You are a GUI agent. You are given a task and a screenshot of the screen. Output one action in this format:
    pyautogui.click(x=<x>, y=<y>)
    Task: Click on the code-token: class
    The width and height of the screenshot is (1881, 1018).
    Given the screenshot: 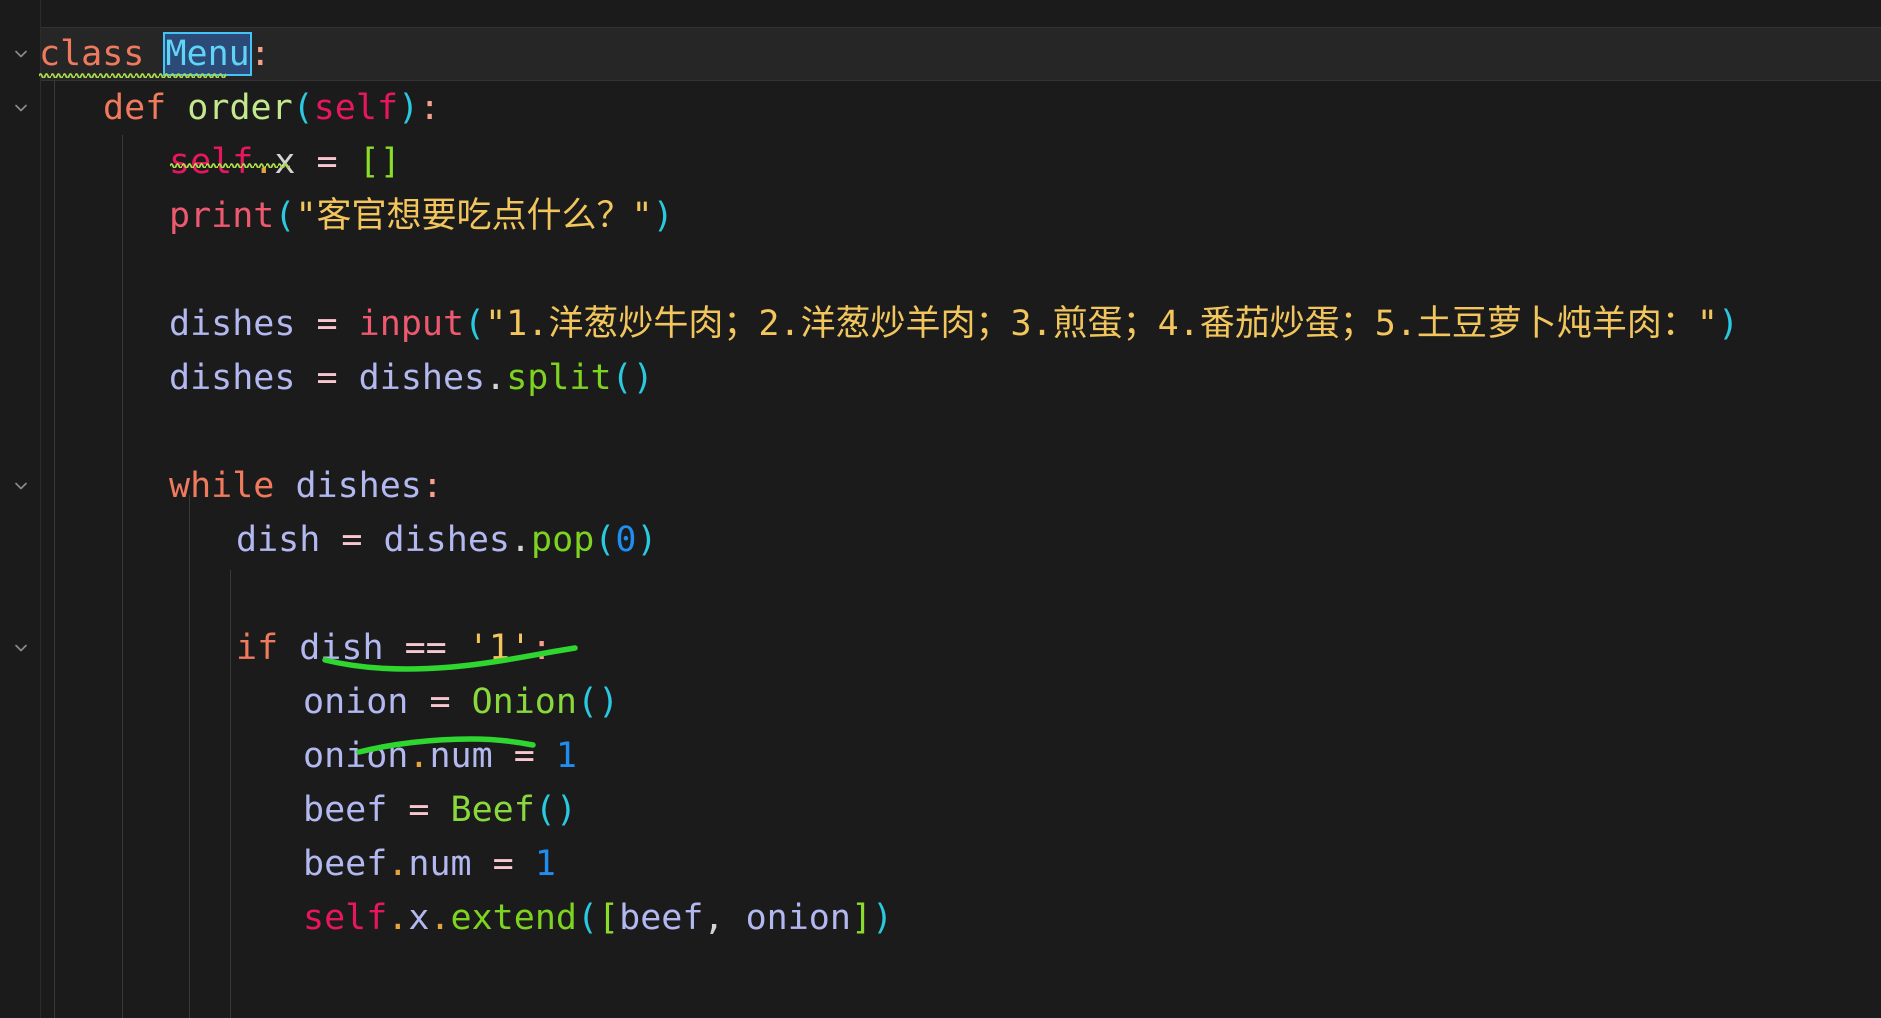 What is the action you would take?
    pyautogui.click(x=92, y=54)
    